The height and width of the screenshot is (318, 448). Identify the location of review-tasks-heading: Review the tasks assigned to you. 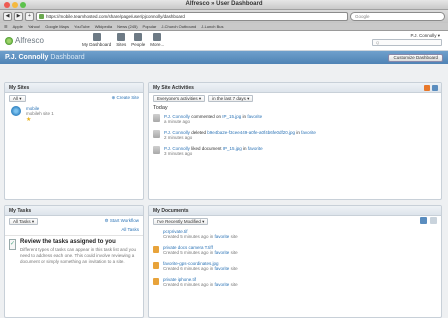
(68, 242).